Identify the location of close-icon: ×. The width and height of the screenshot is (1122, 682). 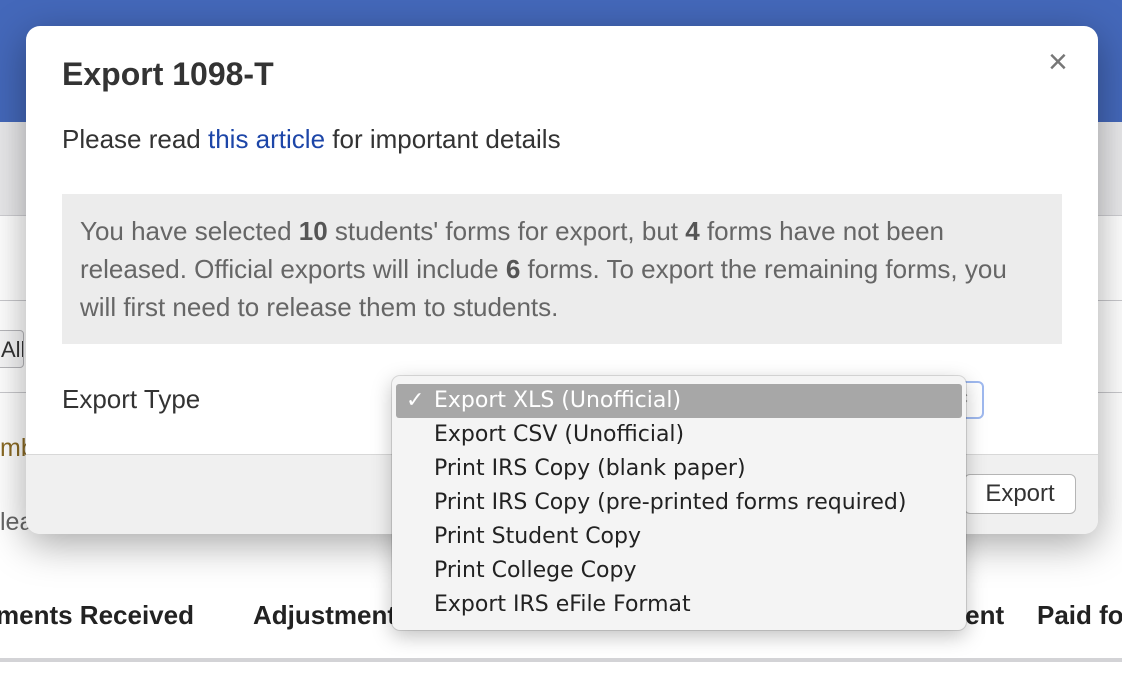
(1058, 62).